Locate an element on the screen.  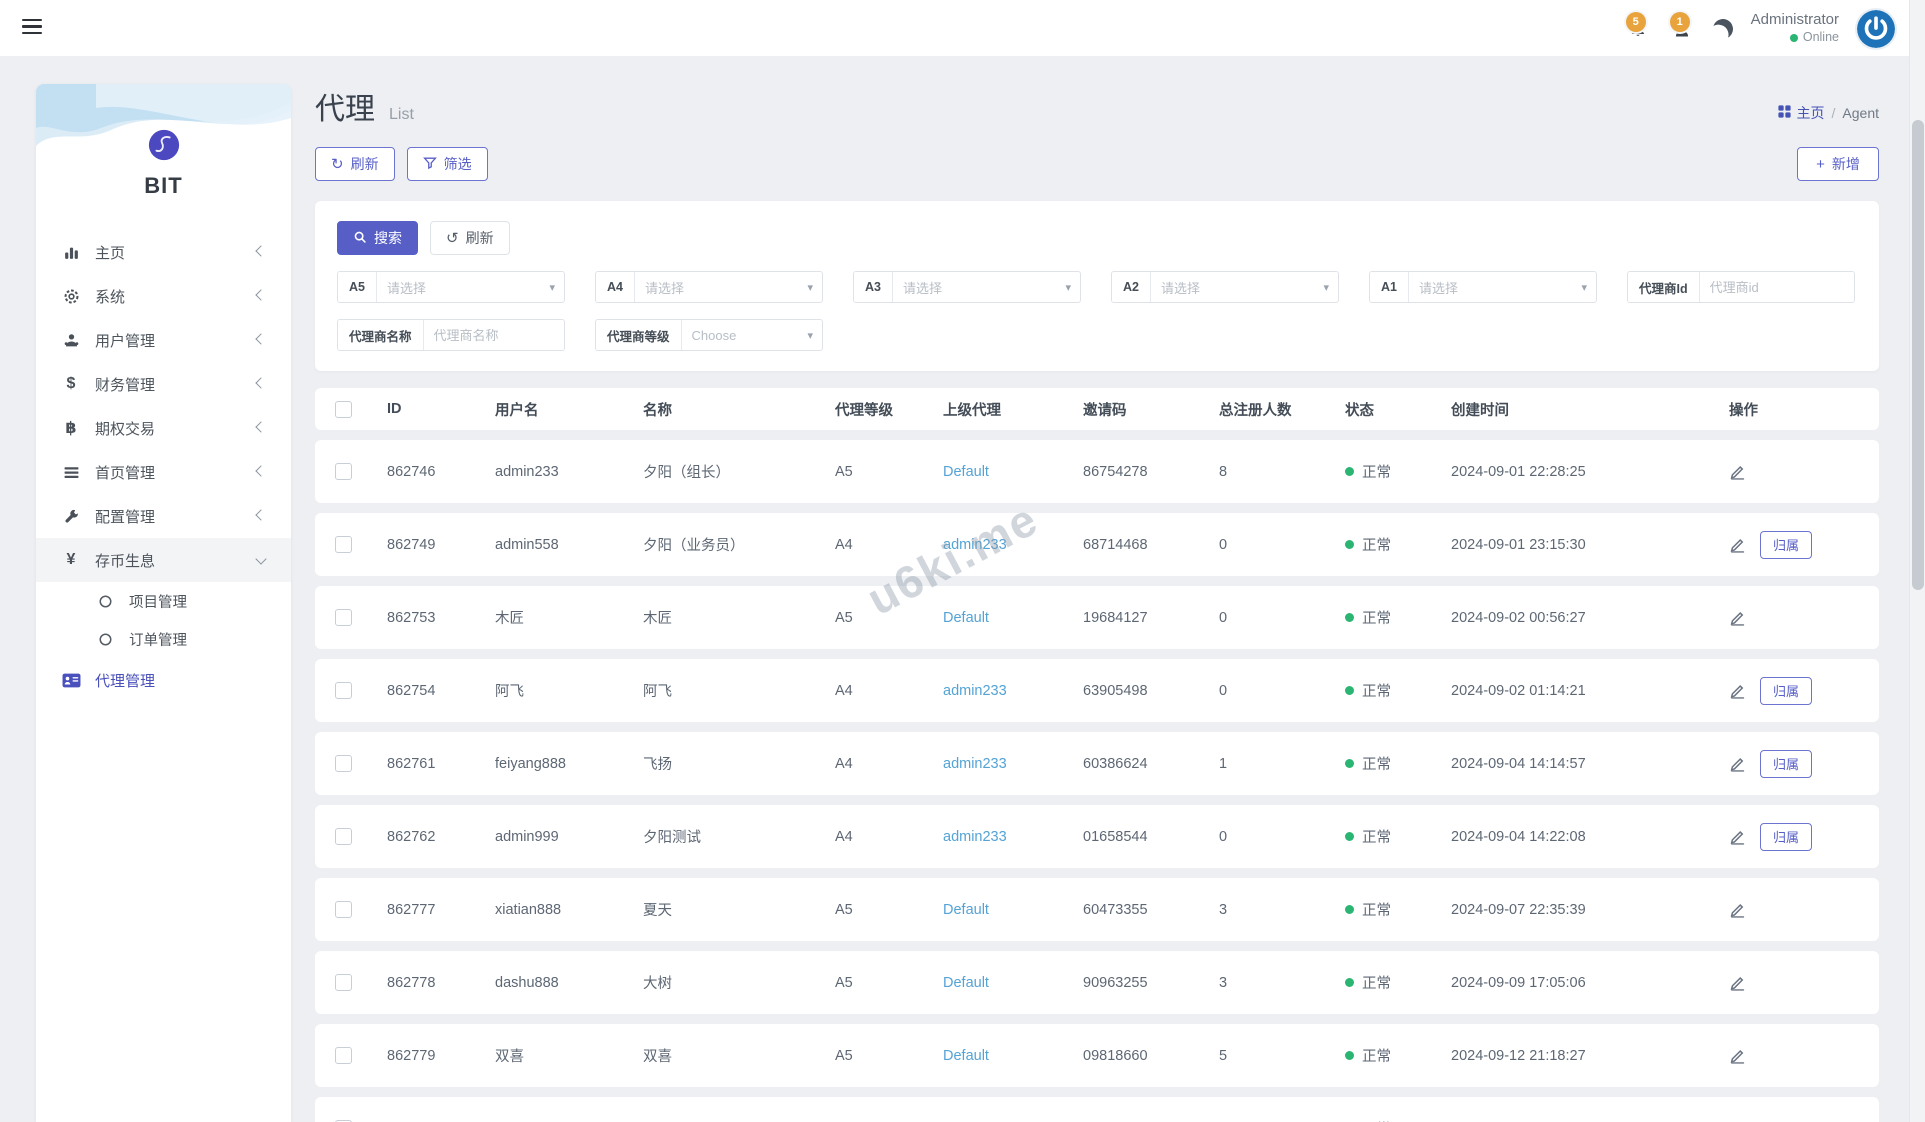
sidebar-item-订单管理: 订单管理 is located at coordinates (163, 639).